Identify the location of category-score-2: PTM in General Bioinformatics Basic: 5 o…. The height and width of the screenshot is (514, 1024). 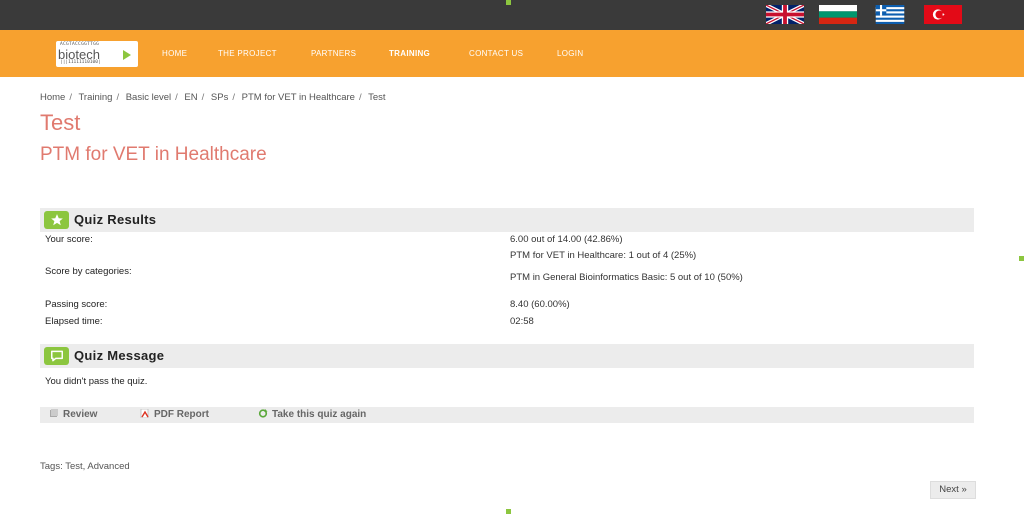
(626, 277).